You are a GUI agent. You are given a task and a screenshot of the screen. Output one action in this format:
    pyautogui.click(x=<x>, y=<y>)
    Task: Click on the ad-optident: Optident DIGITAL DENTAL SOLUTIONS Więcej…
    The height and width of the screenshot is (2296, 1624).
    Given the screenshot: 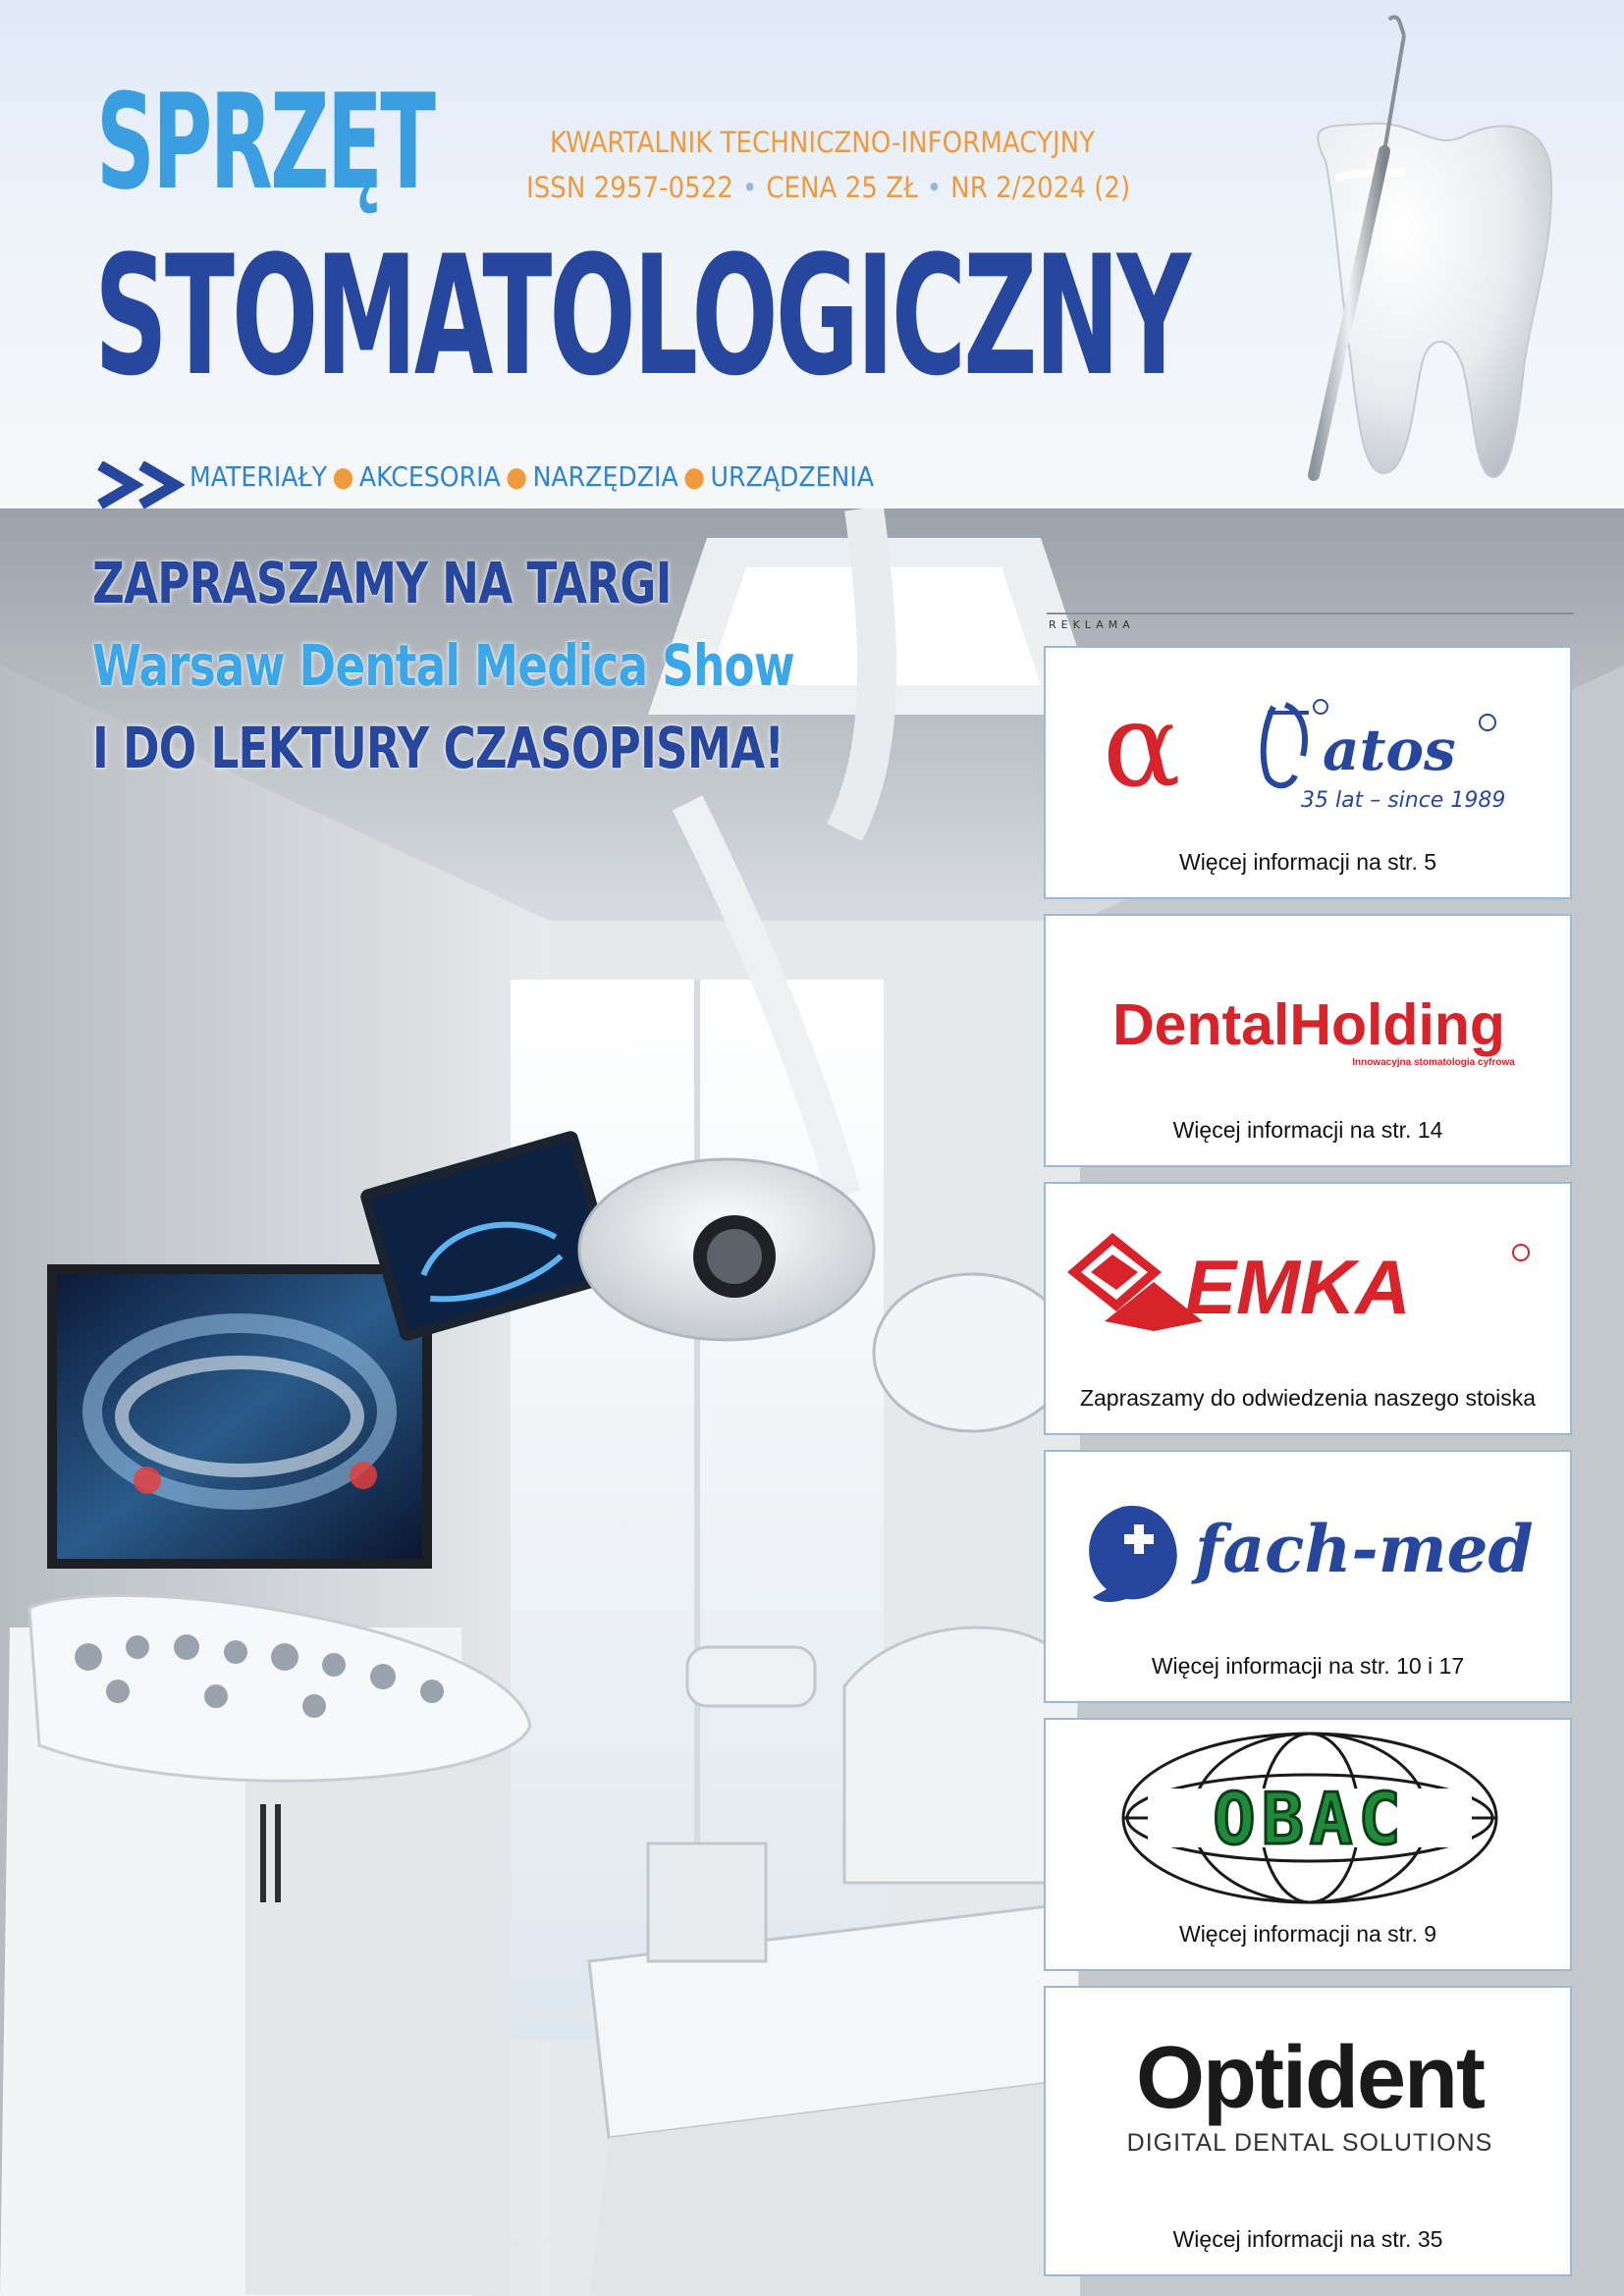 What is the action you would take?
    pyautogui.click(x=1308, y=2131)
    